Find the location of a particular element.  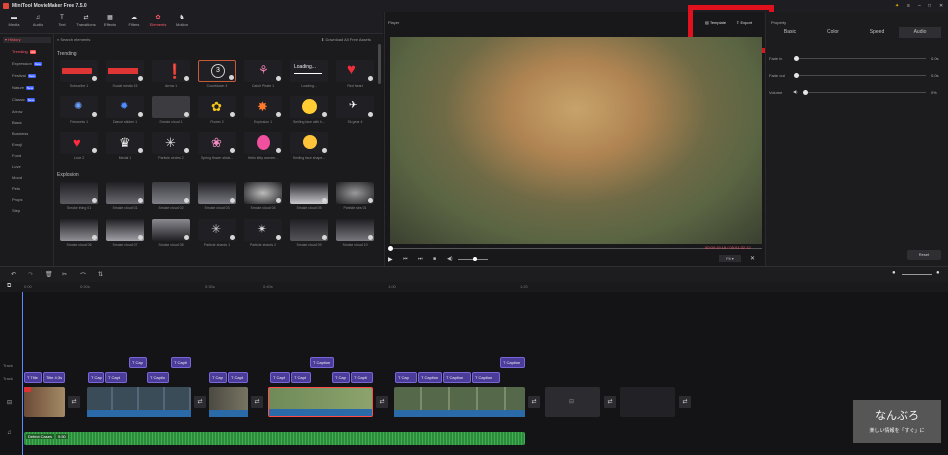

crop-icon: ⌒ is located at coordinates (83, 275).